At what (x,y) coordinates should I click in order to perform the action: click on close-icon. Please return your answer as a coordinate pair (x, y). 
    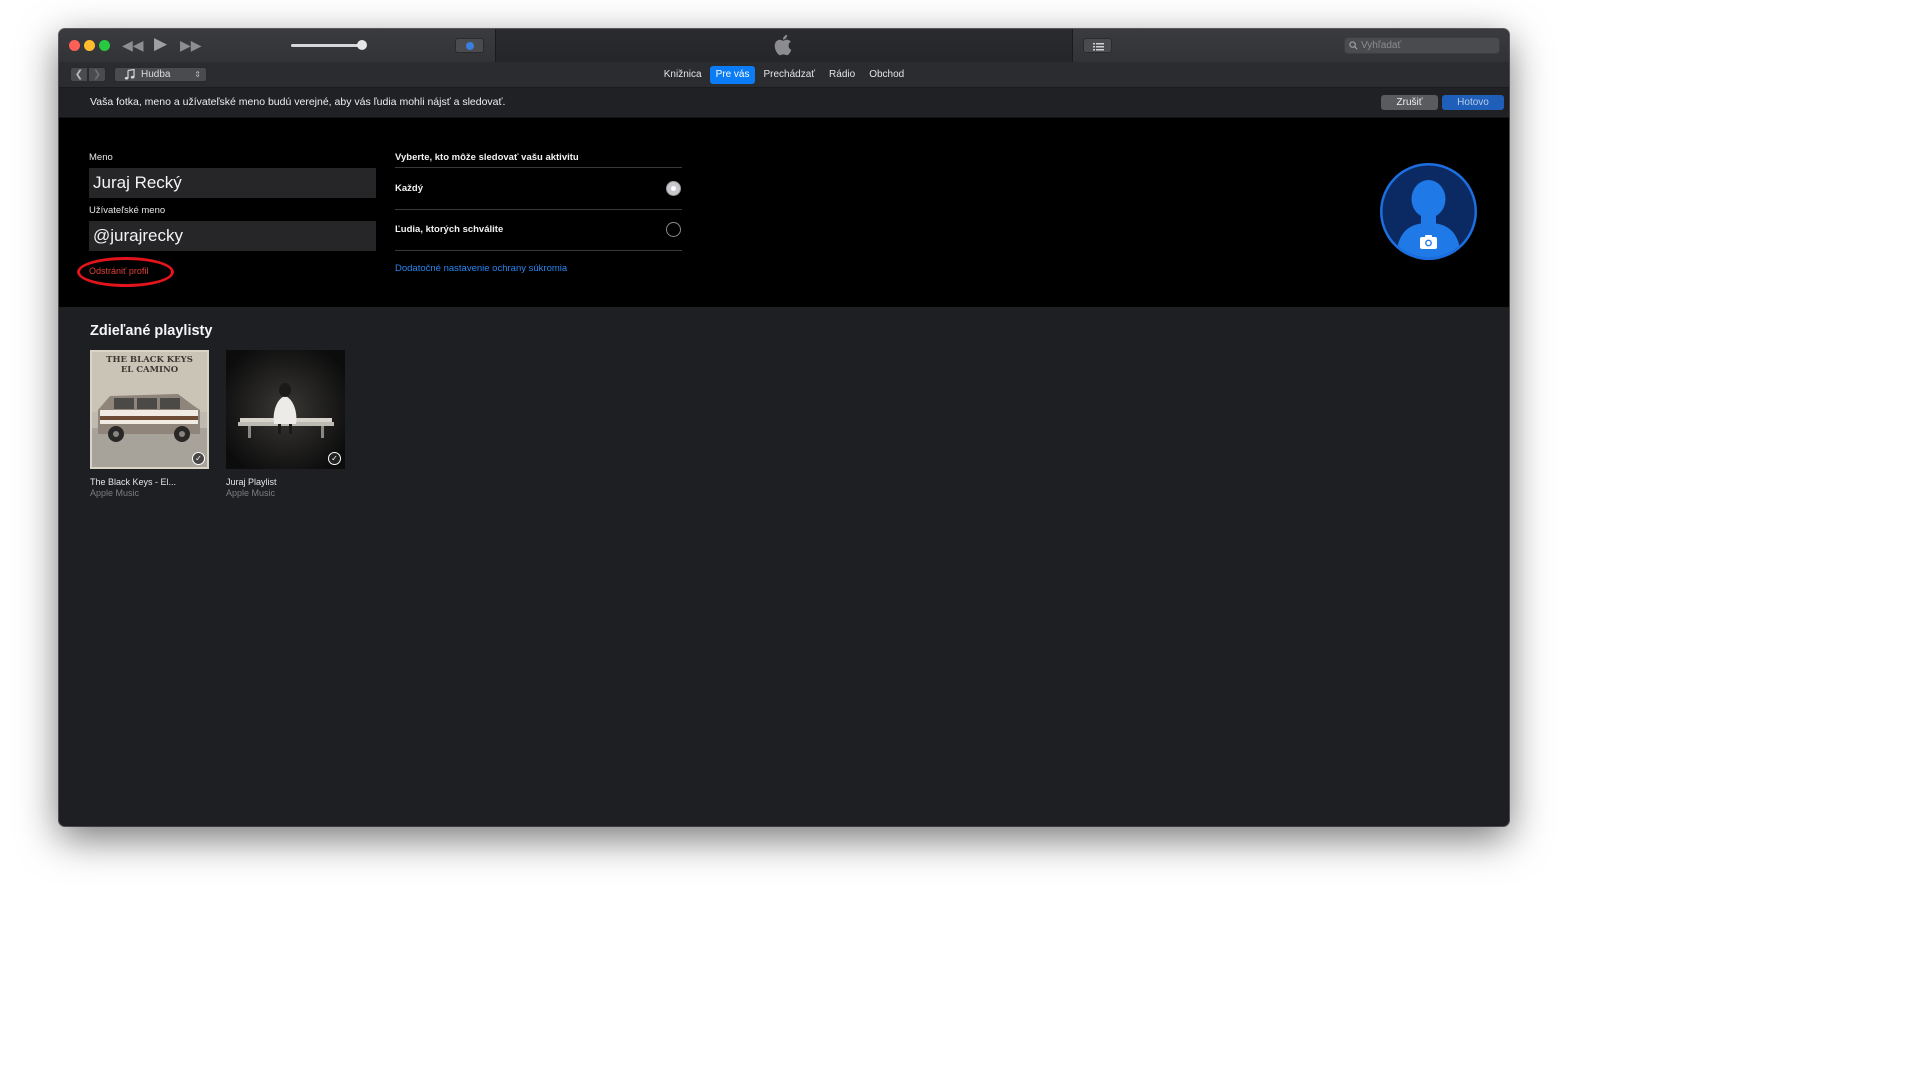
    Looking at the image, I should click on (74, 45).